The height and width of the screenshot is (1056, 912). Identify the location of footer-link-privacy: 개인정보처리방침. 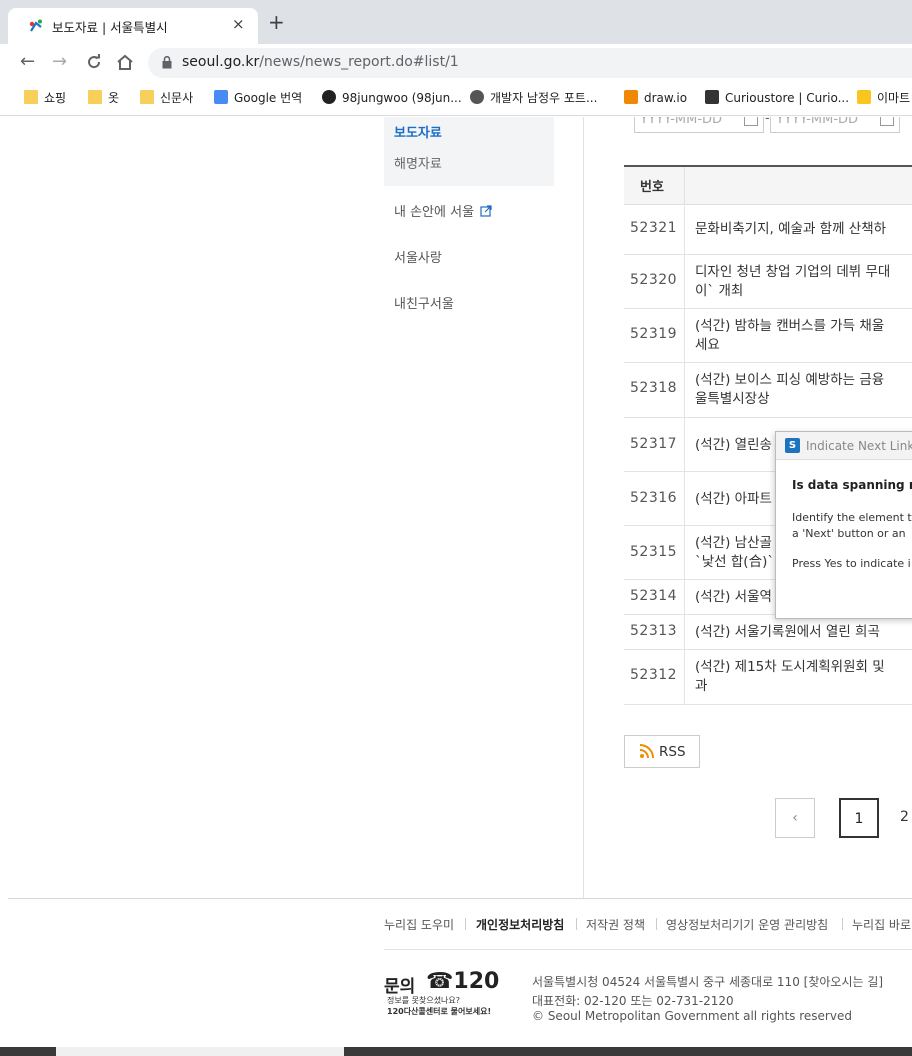
(520, 924).